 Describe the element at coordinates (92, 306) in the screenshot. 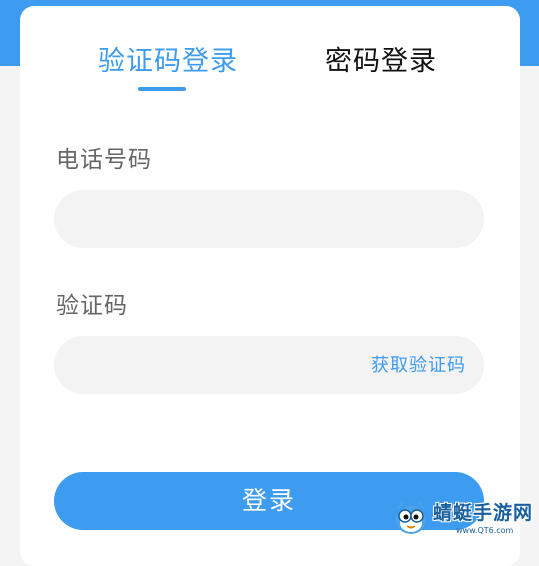

I see `code-label: 验证码` at that location.